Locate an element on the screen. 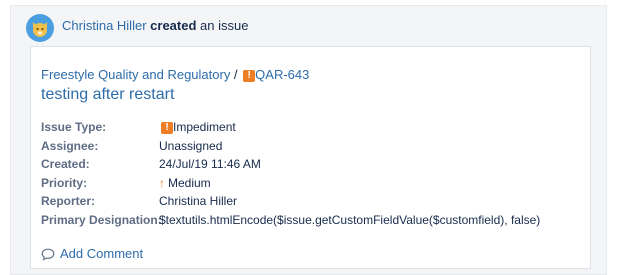  add-comment-link: Add Comment is located at coordinates (92, 254).